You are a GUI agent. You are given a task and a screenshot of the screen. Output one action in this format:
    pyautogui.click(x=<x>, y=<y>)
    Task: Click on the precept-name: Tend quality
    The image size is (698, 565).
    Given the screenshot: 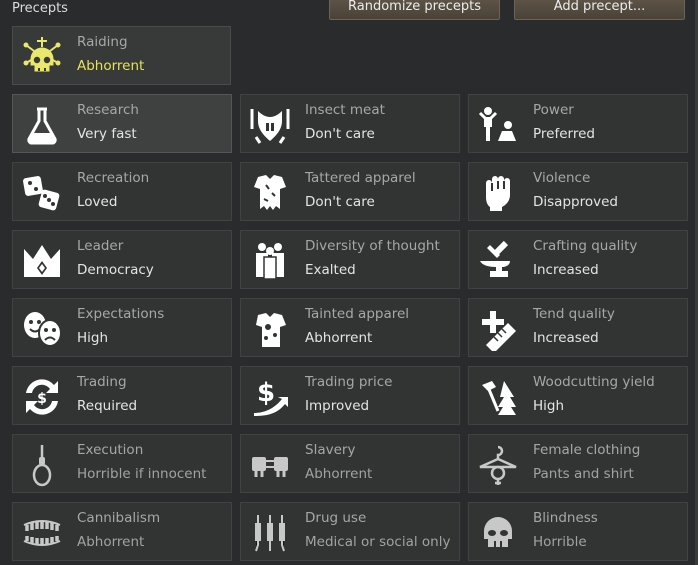 What is the action you would take?
    pyautogui.click(x=574, y=314)
    